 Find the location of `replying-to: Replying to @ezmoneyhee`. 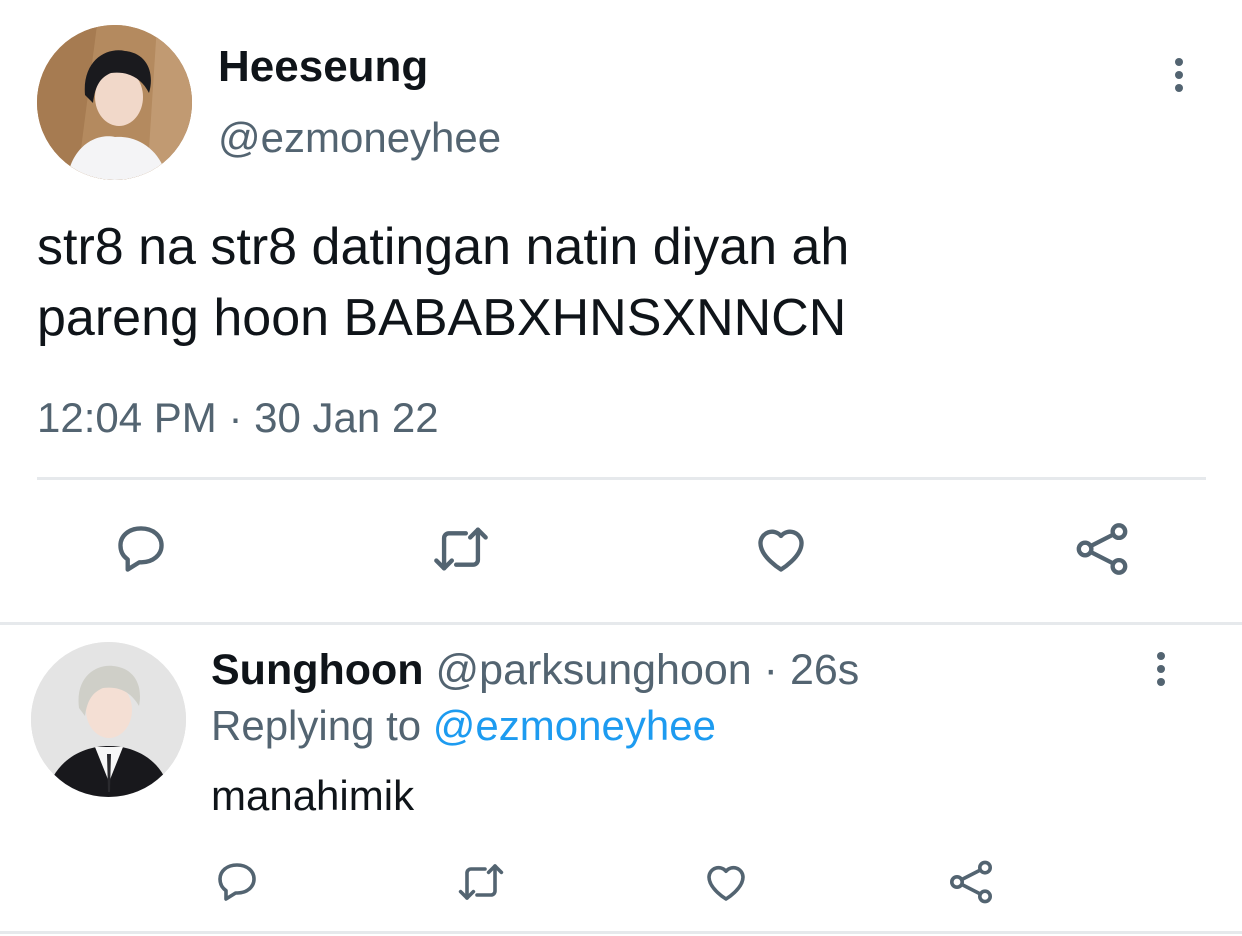

replying-to: Replying to @ezmoneyhee is located at coordinates (463, 726).